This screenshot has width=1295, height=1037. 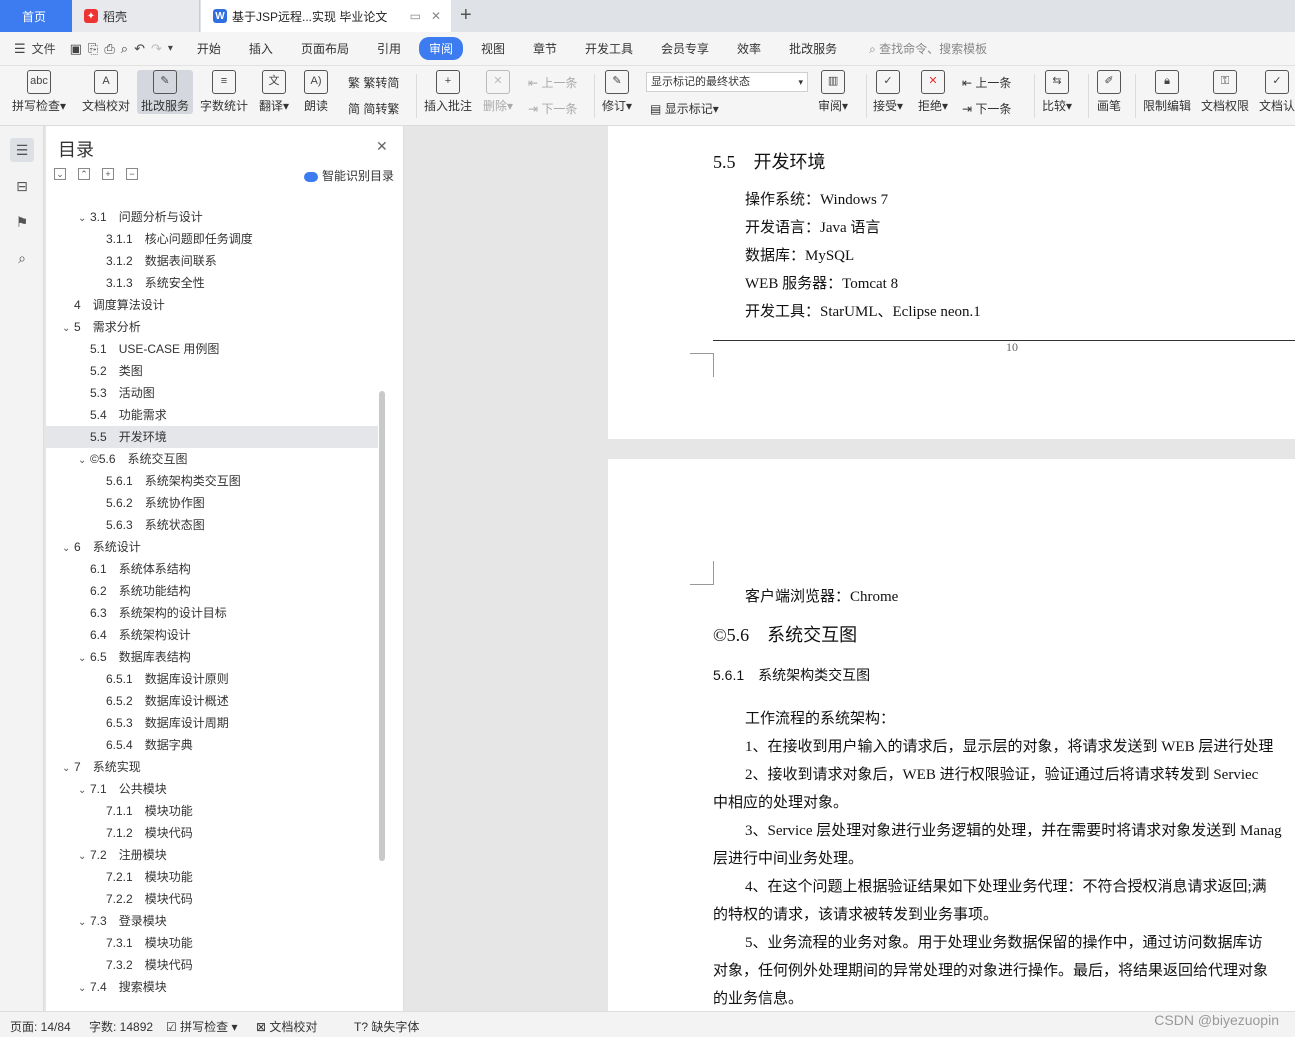 I want to click on doc-proof-button: A 文档校对, so click(x=106, y=92).